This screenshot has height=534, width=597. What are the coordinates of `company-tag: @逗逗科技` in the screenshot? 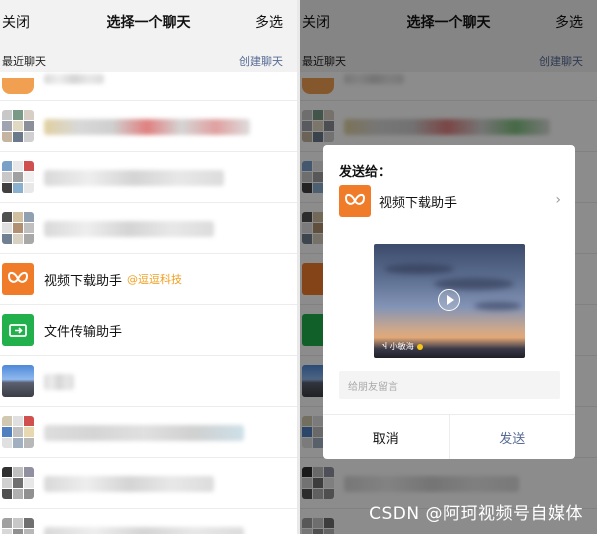 It's located at (155, 279).